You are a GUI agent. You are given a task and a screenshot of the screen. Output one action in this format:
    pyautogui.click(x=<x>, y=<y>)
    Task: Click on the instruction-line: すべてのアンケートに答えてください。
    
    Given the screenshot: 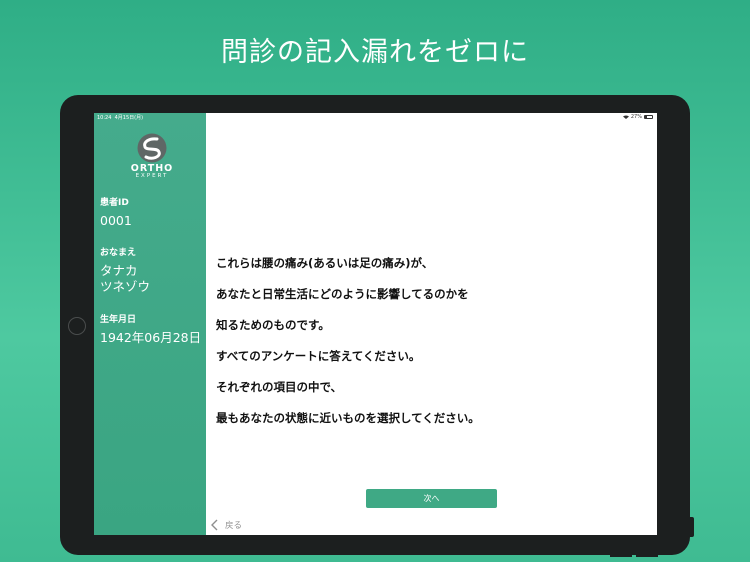 What is the action you would take?
    pyautogui.click(x=318, y=355)
    